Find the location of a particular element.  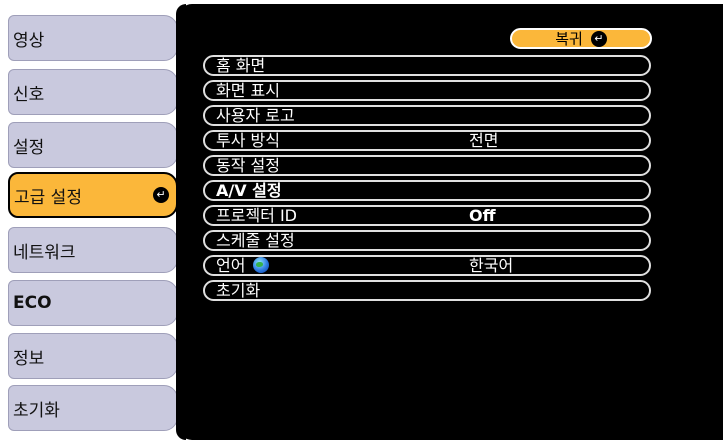

row-label: 투사 방식 is located at coordinates (248, 140).